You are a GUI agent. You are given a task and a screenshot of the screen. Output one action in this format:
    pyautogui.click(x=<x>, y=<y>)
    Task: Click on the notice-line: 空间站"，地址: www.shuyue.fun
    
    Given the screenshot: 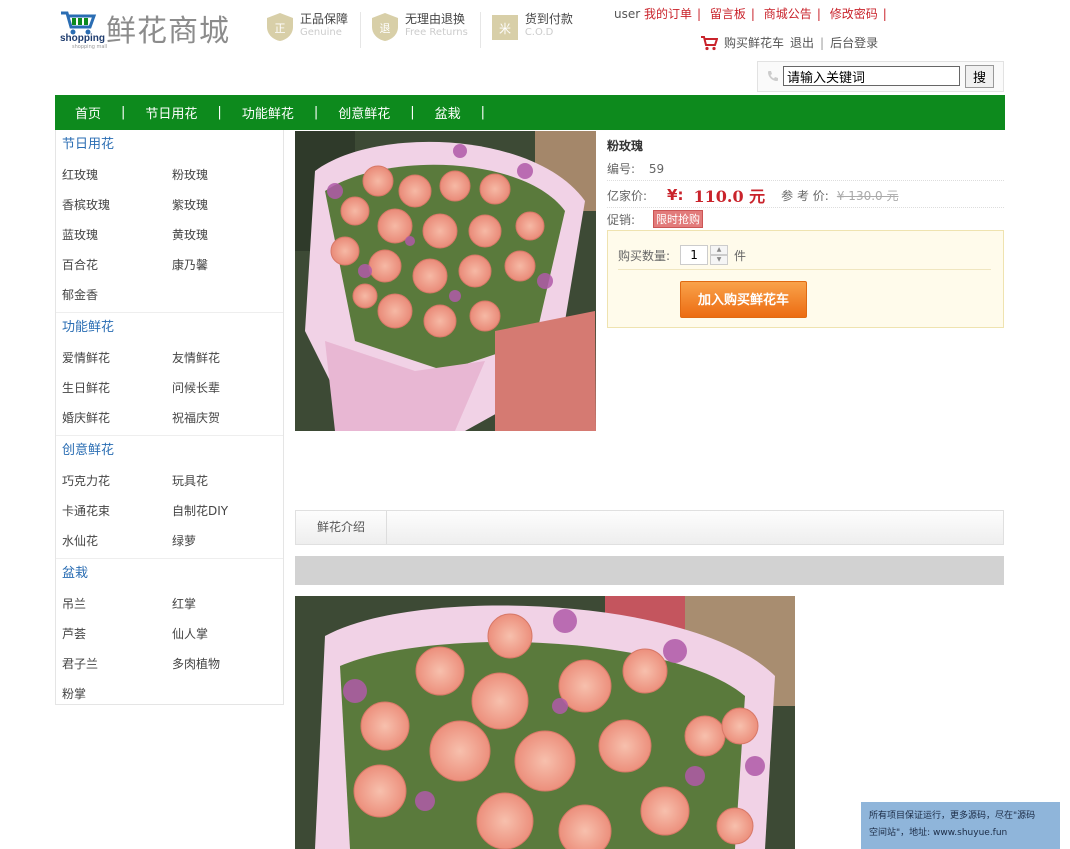 What is the action you would take?
    pyautogui.click(x=938, y=833)
    